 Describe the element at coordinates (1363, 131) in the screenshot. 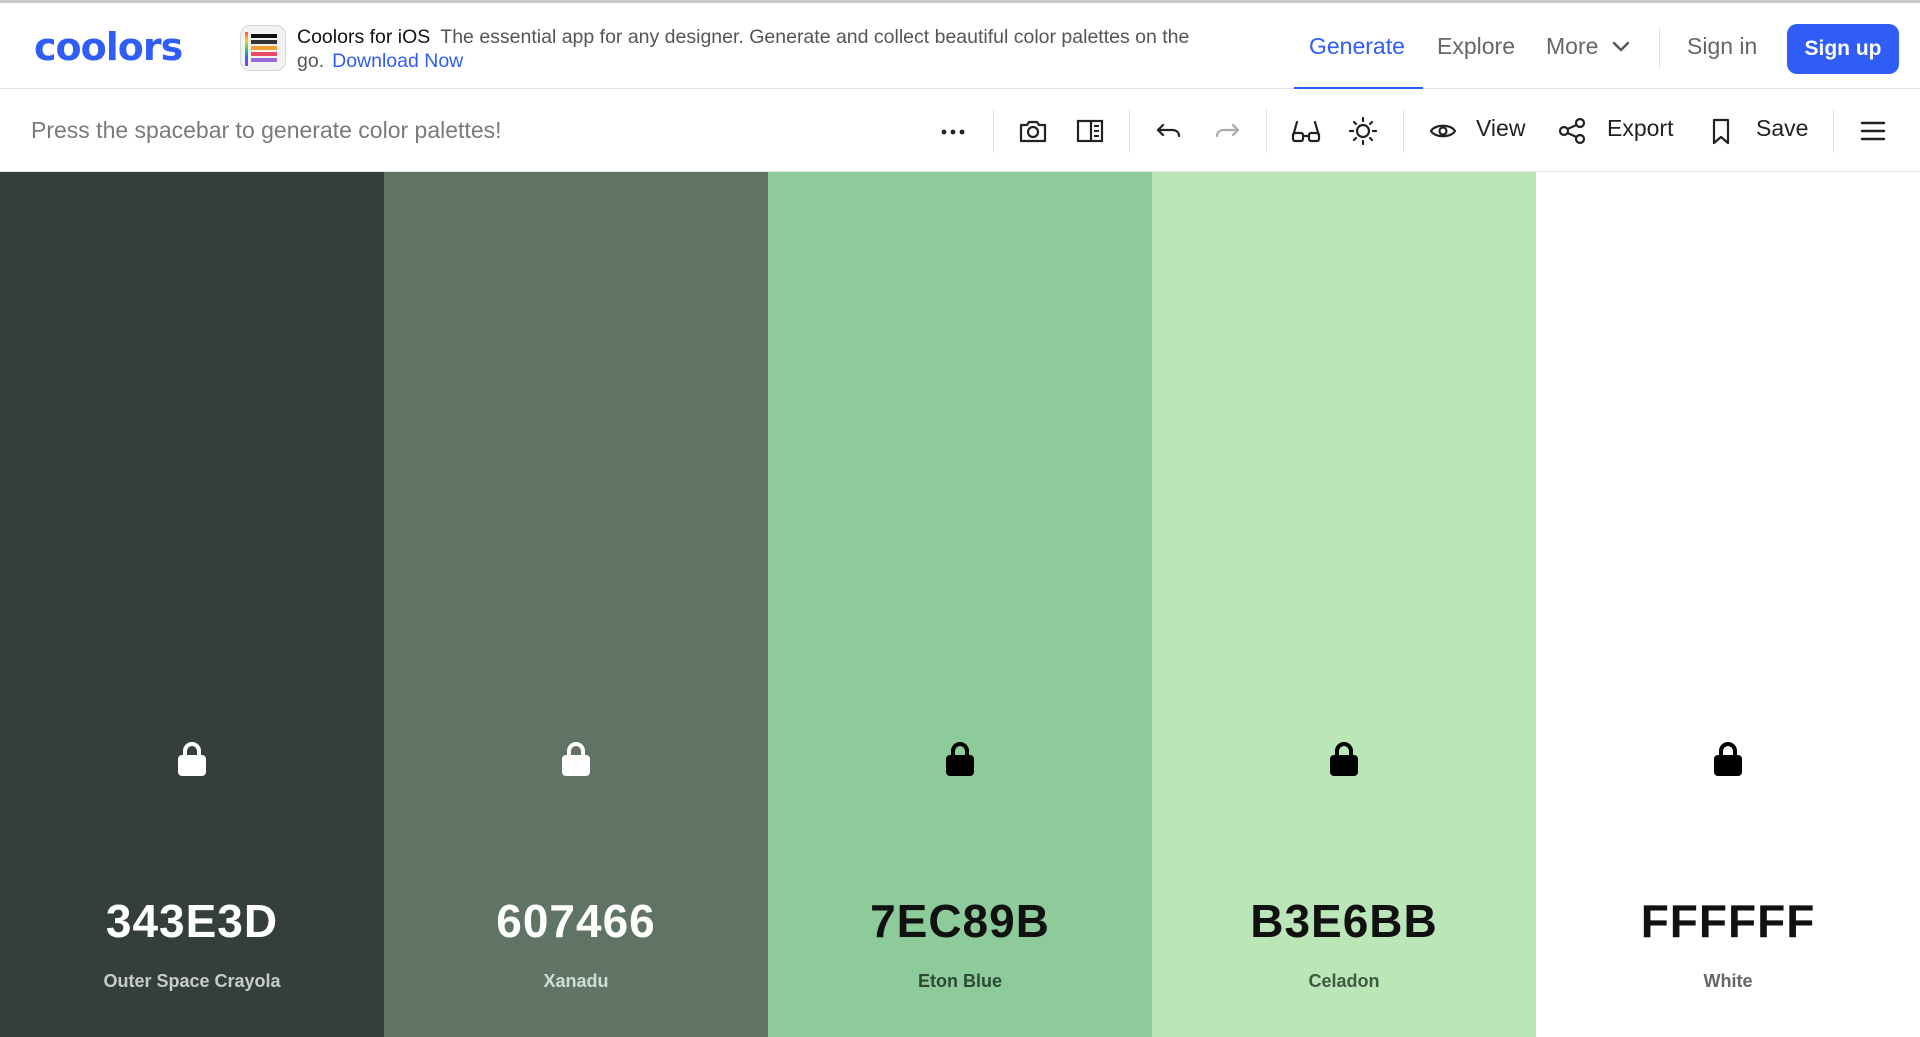

I see `brightness-icon` at that location.